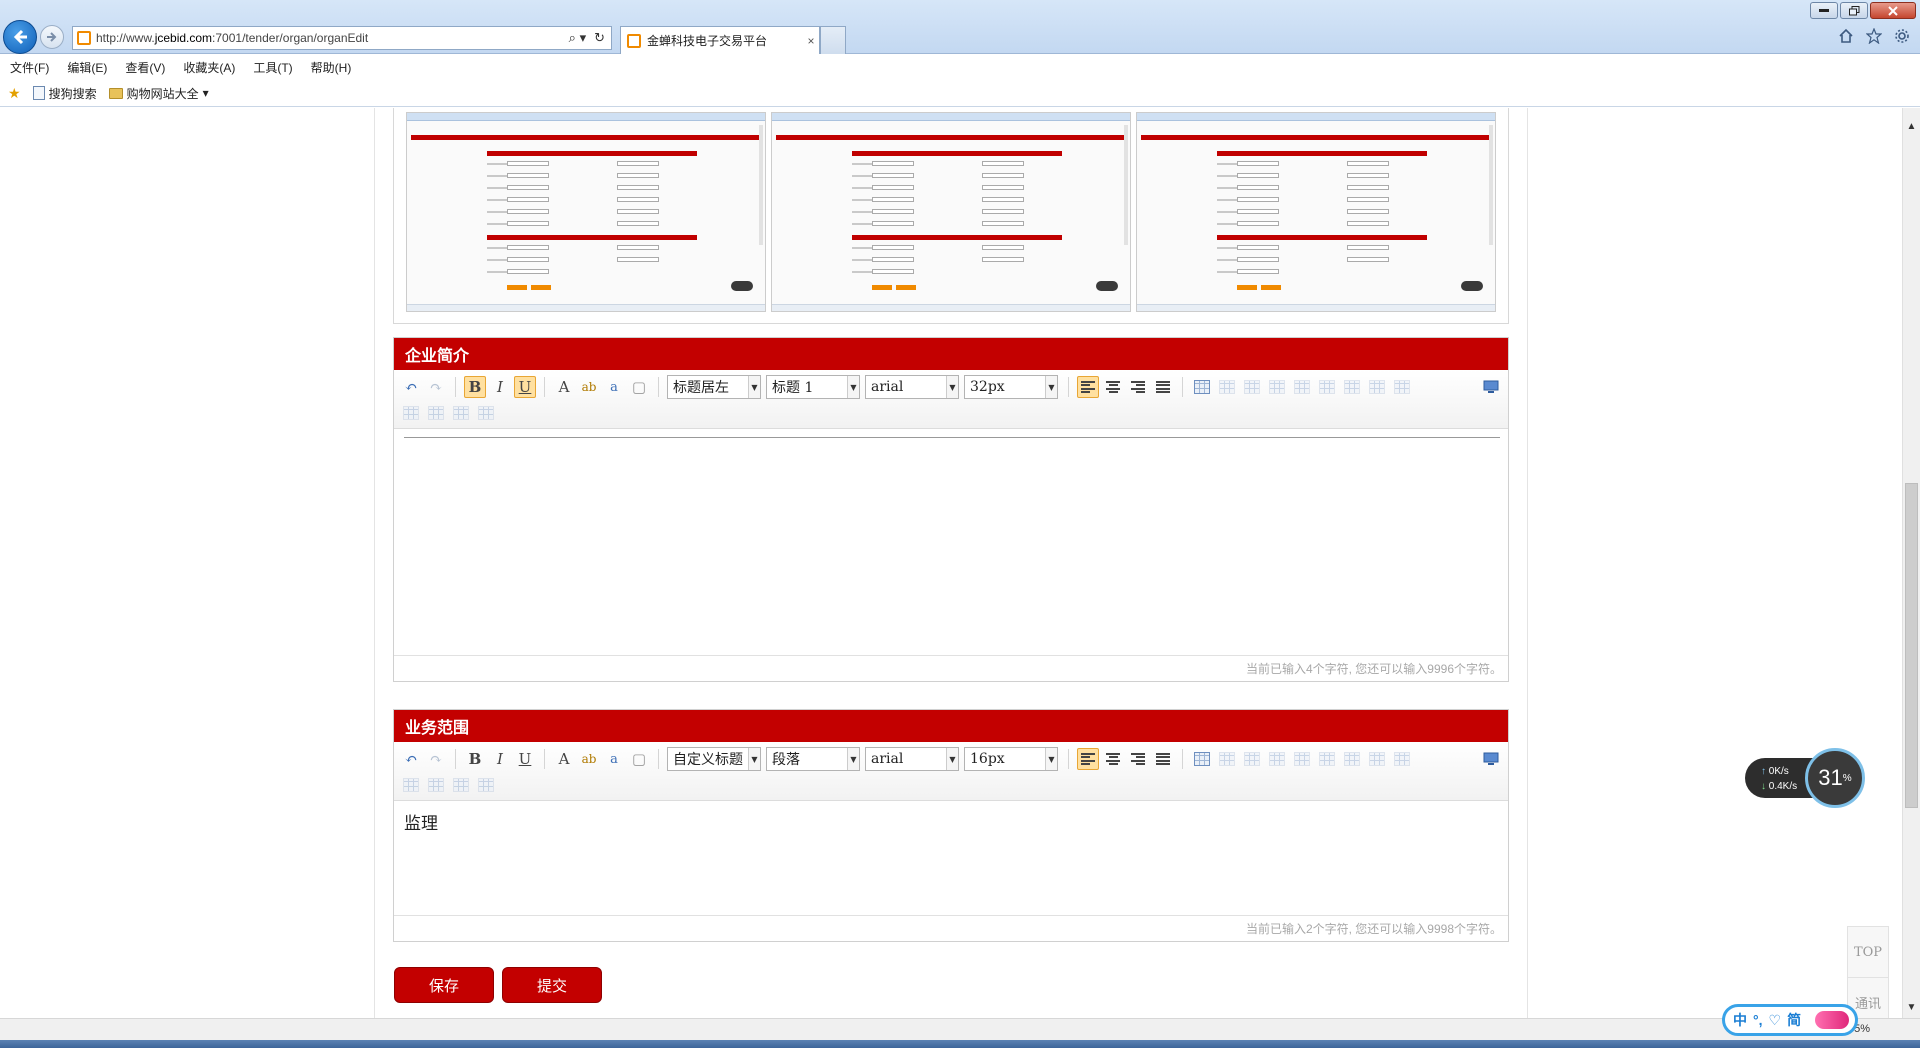 The width and height of the screenshot is (1920, 1048). Describe the element at coordinates (1794, 1020) in the screenshot. I see `ime-simplified-mode: 简` at that location.